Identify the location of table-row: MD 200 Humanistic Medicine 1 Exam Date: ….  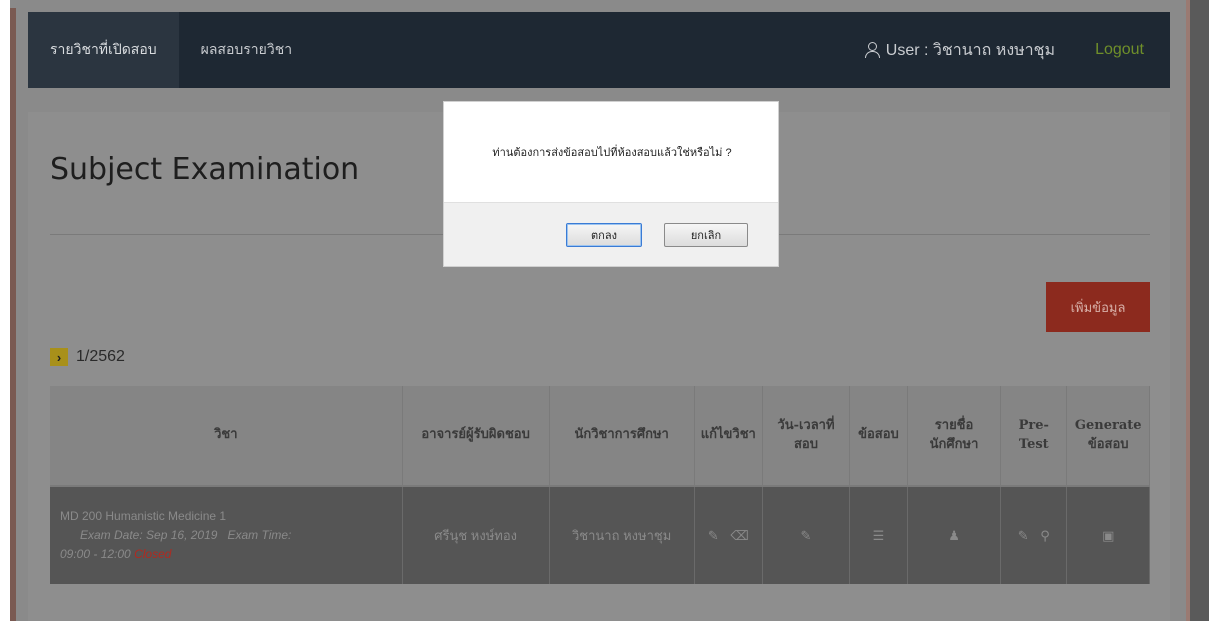
(600, 534).